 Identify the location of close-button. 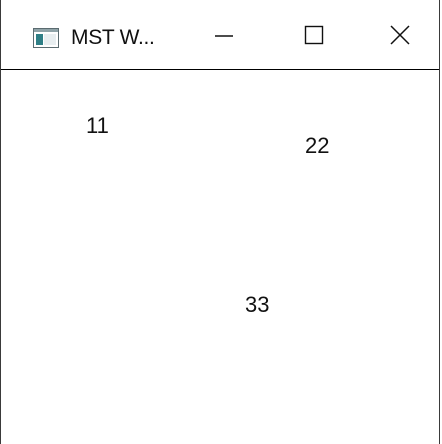
(400, 35).